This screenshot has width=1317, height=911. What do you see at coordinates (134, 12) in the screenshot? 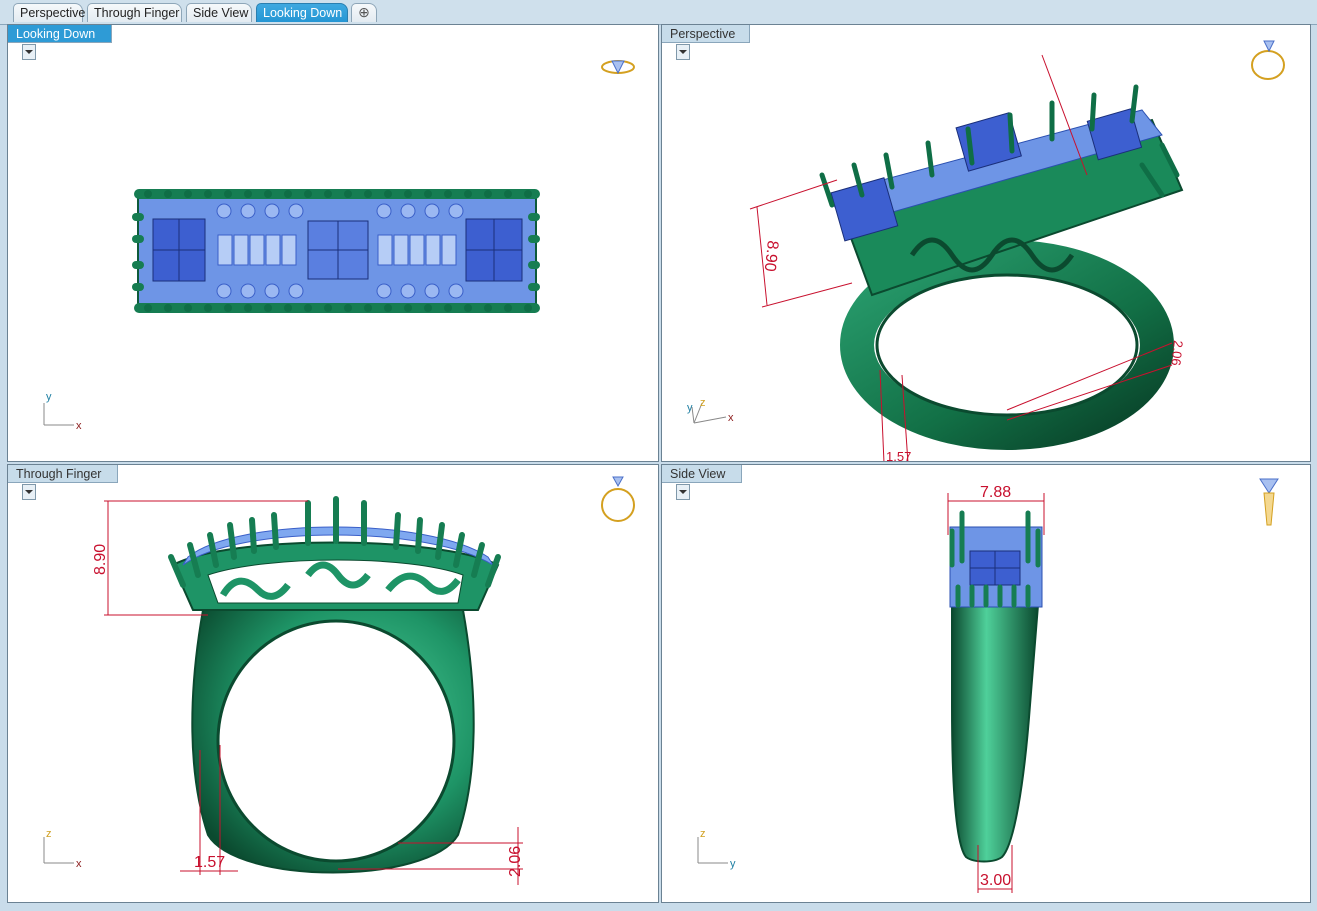
I see `tab-through-finger: Through Finger` at bounding box center [134, 12].